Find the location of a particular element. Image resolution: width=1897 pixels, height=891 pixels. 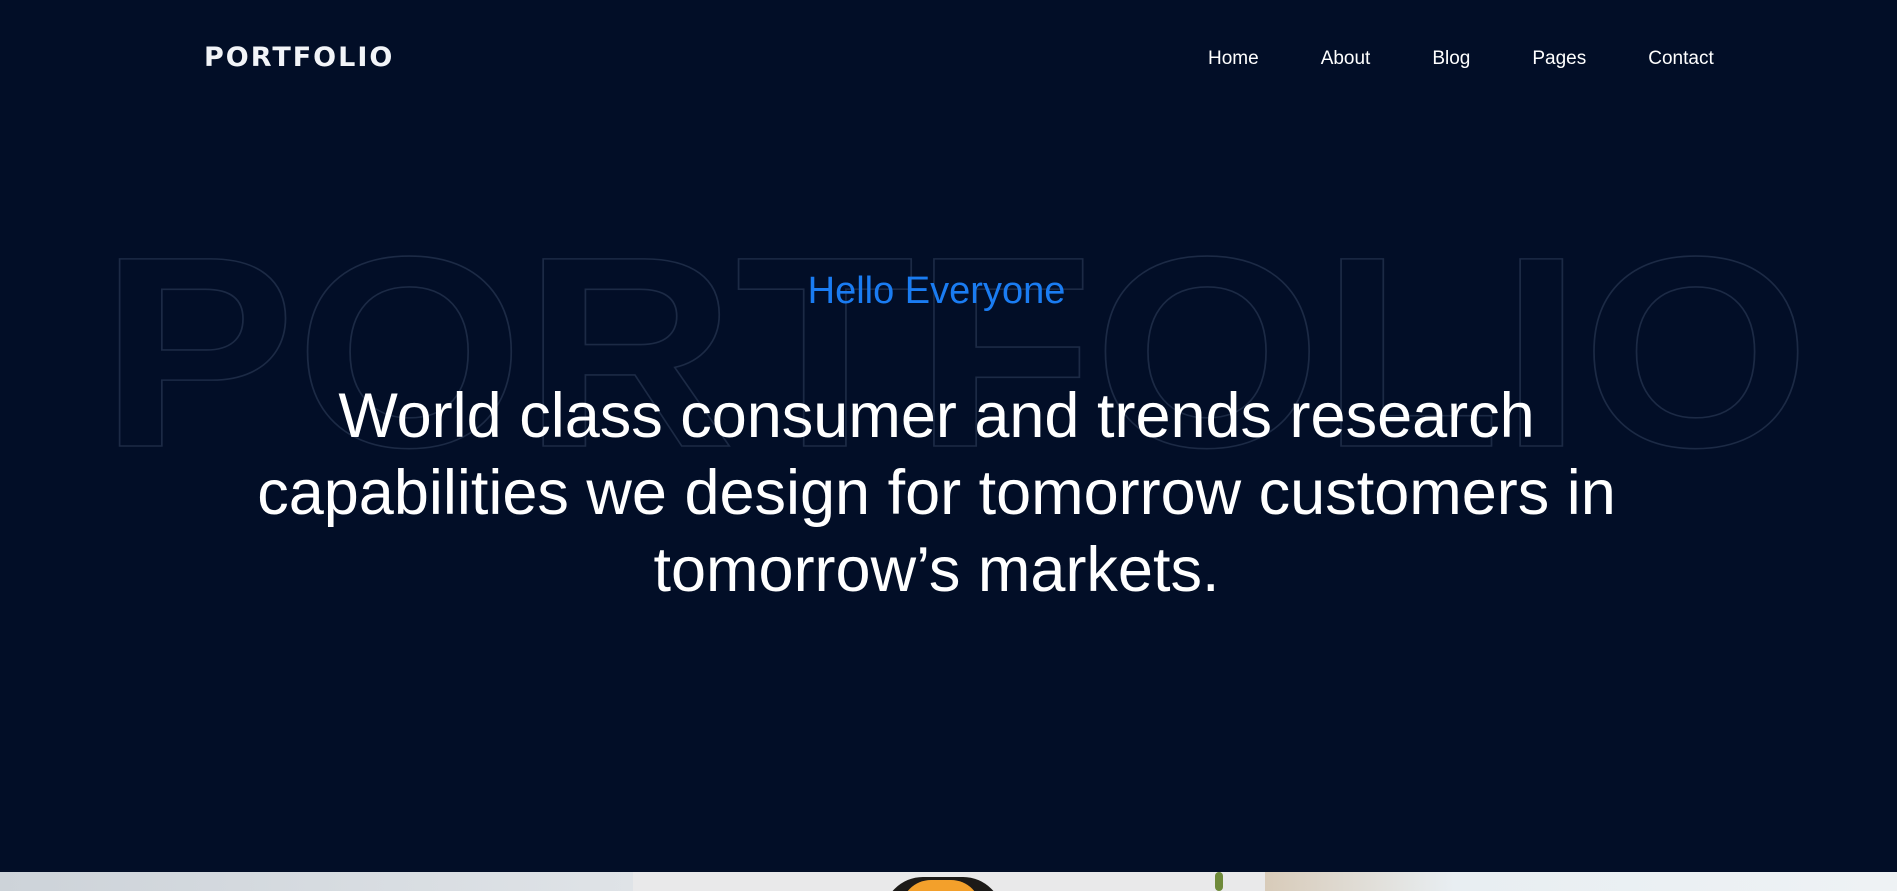

nav-about: About is located at coordinates (1346, 59).